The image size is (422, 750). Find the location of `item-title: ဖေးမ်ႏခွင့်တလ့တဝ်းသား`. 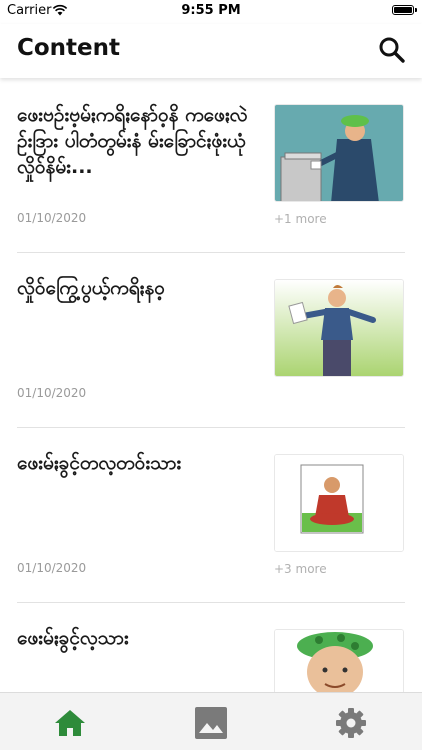

item-title: ဖေးမ်ႏခွင့်တလ့တဝ်းသား is located at coordinates (99, 463).